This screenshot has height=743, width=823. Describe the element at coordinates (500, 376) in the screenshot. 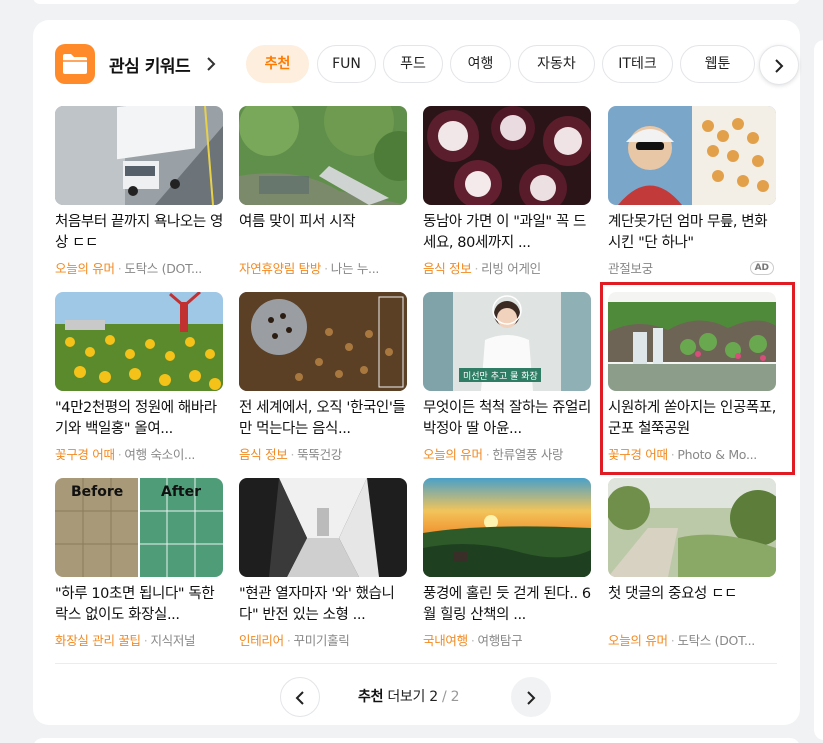

I see `tv-caption: 미선만 추고 물 화장` at that location.